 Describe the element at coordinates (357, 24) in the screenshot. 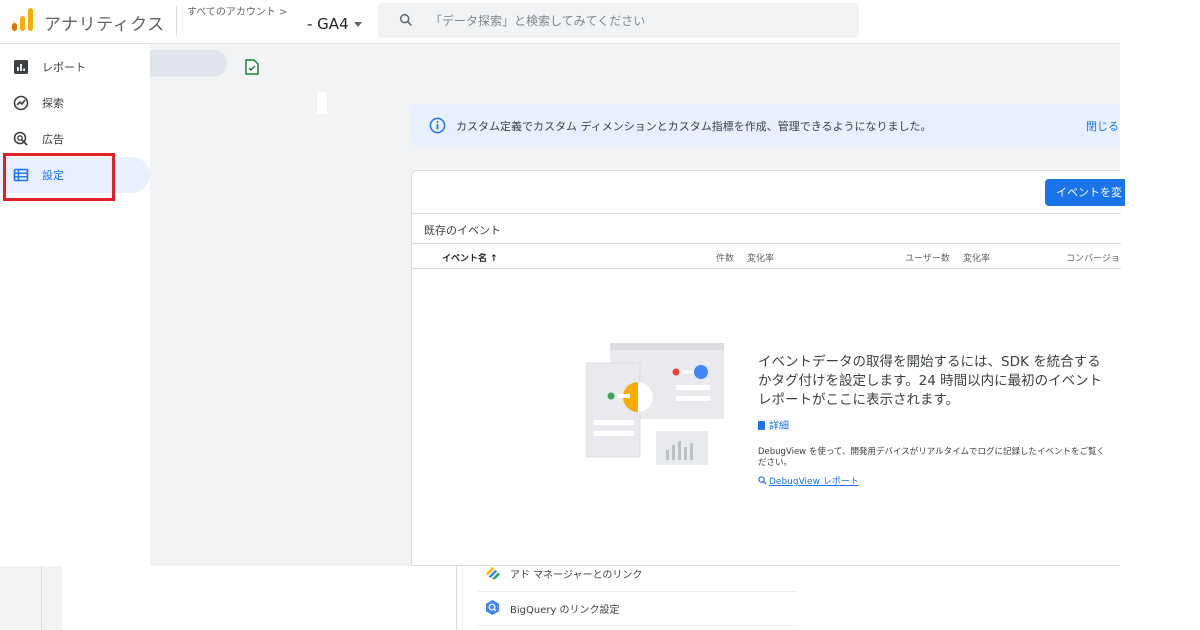

I see `caret-down-icon` at that location.